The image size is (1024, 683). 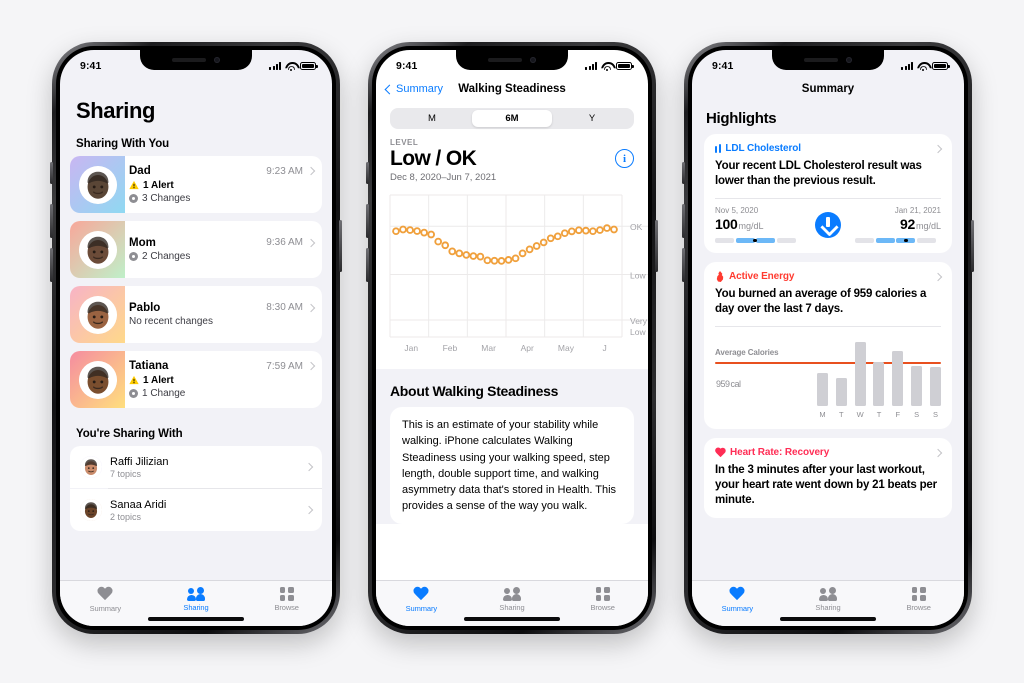 I want to click on info-circle-icon: i, so click(x=624, y=159).